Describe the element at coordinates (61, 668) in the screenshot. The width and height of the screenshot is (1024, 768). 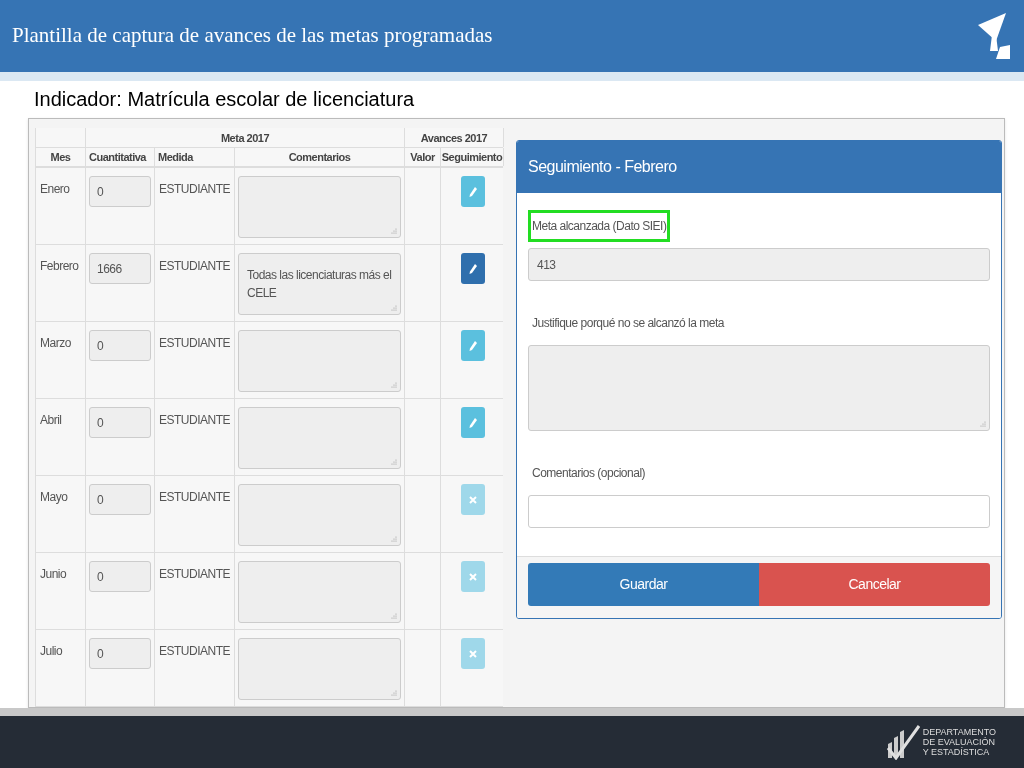
I see `table-cell: Julio` at that location.